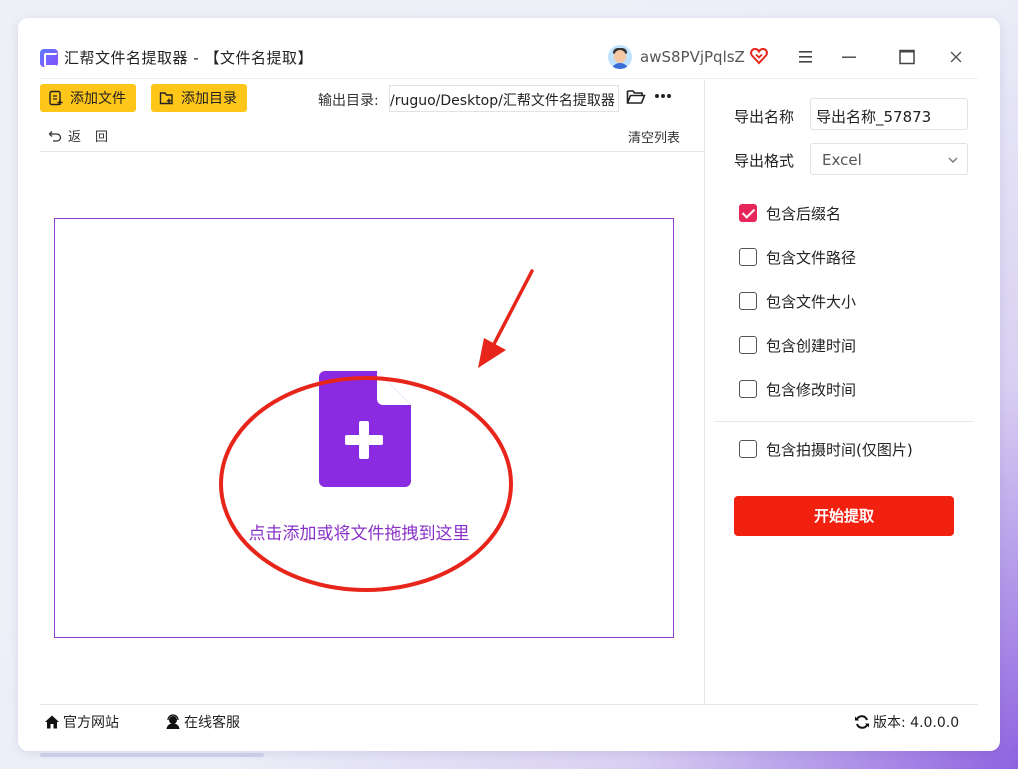  Describe the element at coordinates (91, 723) in the screenshot. I see `official-website-label: 官方网站` at that location.